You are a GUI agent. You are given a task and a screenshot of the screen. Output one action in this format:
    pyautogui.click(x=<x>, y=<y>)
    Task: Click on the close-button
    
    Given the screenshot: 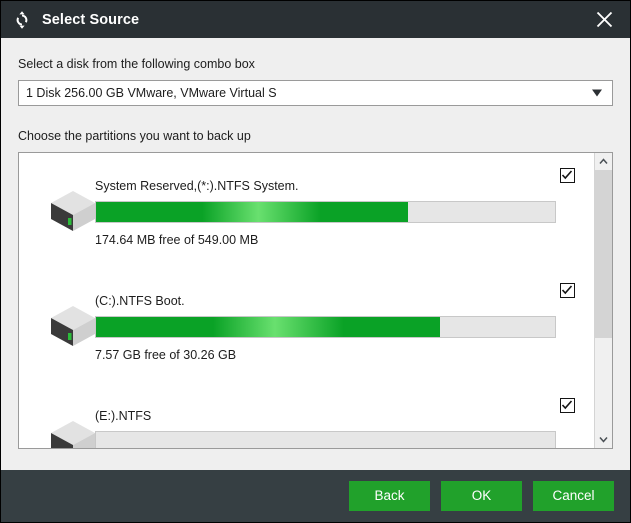 What is the action you would take?
    pyautogui.click(x=604, y=19)
    